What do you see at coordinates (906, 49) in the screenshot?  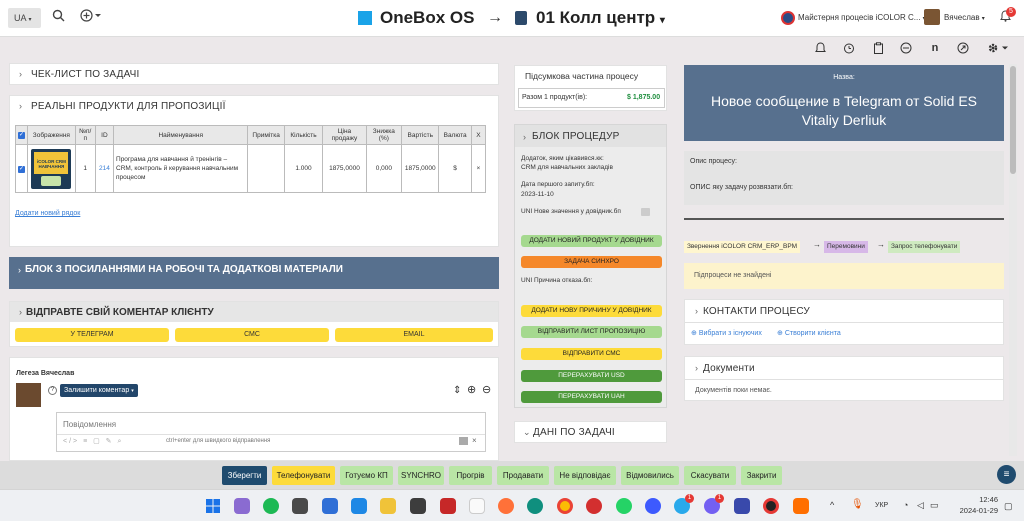 I see `minus-circle-icon` at bounding box center [906, 49].